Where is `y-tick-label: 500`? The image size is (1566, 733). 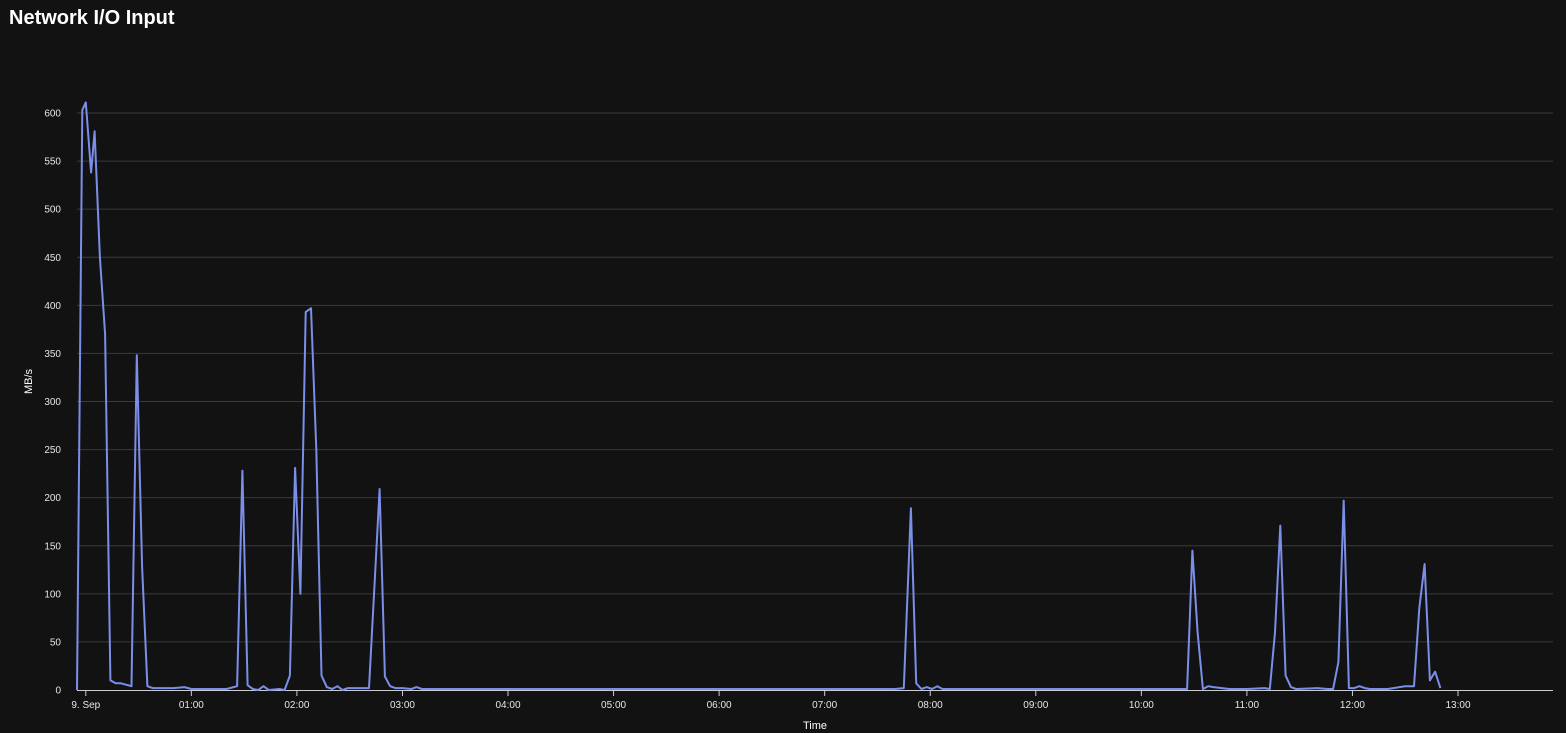
y-tick-label: 500 is located at coordinates (52, 210).